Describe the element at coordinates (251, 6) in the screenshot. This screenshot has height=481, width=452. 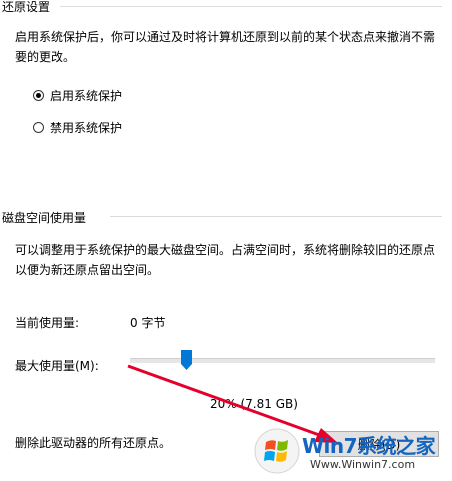
I see `restore-settings-divider` at that location.